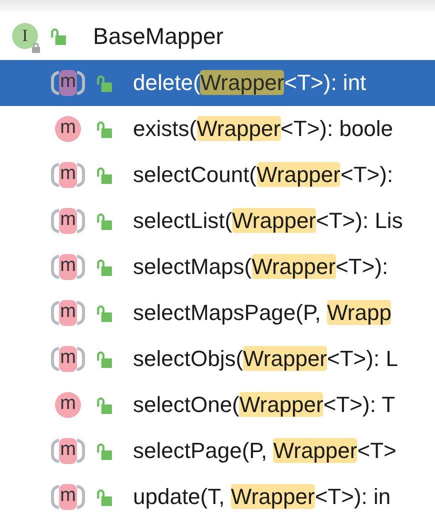  I want to click on method-signature: selectOne(Wrapper<T>): T, so click(264, 405).